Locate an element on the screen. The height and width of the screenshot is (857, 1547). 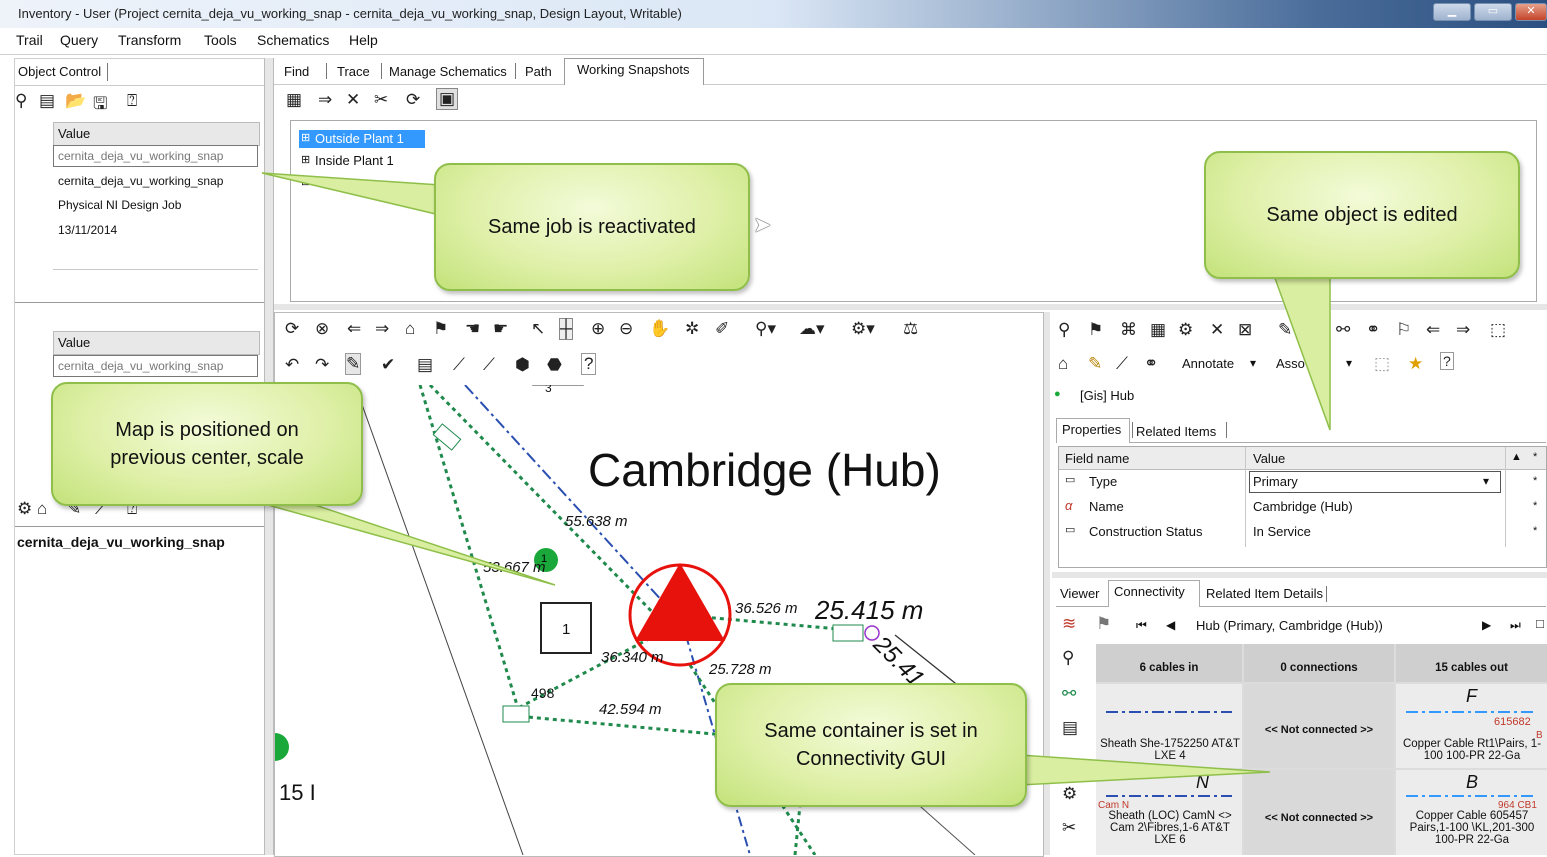
callout-text: Same job is reactivated is located at coordinates (592, 227).